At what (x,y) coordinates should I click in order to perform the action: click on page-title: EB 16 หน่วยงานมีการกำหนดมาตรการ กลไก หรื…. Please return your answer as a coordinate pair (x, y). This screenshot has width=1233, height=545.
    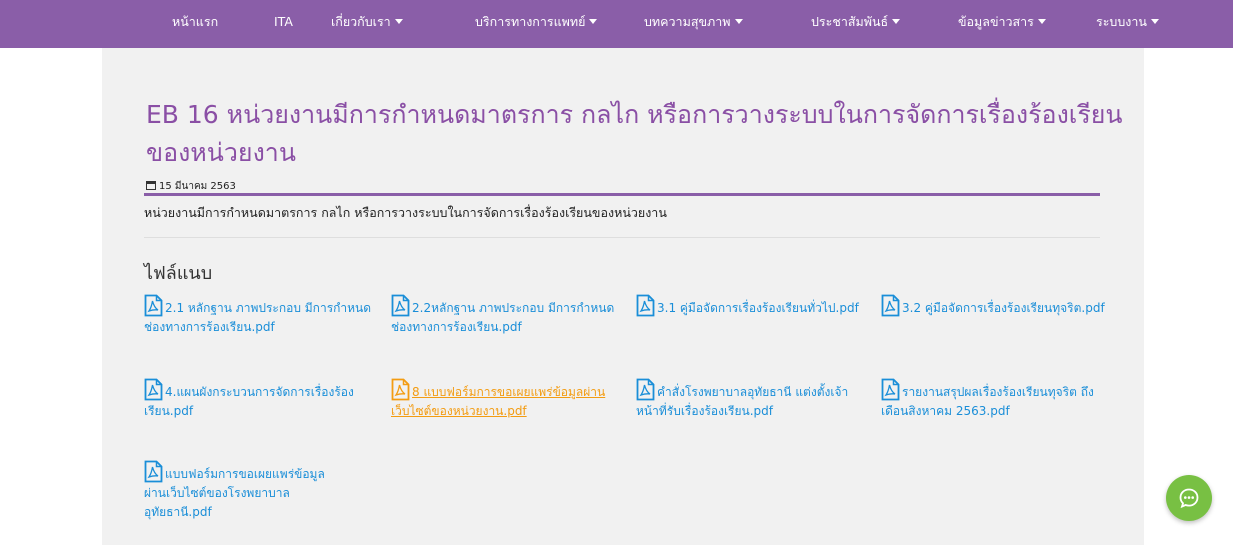
    Looking at the image, I should click on (634, 133).